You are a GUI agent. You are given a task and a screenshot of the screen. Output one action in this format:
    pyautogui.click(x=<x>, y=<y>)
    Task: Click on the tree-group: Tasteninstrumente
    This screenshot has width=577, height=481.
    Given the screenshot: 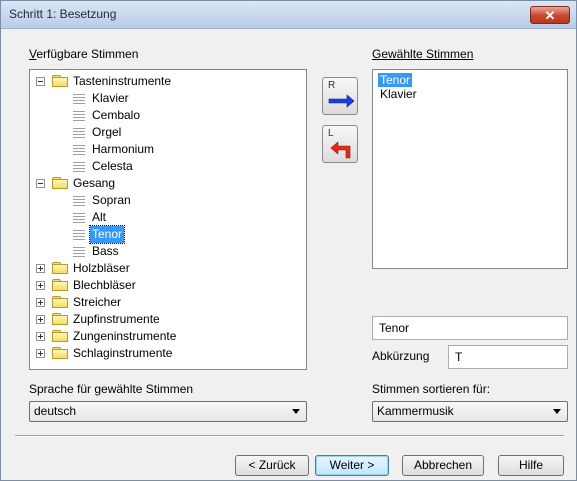 What is the action you would take?
    pyautogui.click(x=165, y=81)
    